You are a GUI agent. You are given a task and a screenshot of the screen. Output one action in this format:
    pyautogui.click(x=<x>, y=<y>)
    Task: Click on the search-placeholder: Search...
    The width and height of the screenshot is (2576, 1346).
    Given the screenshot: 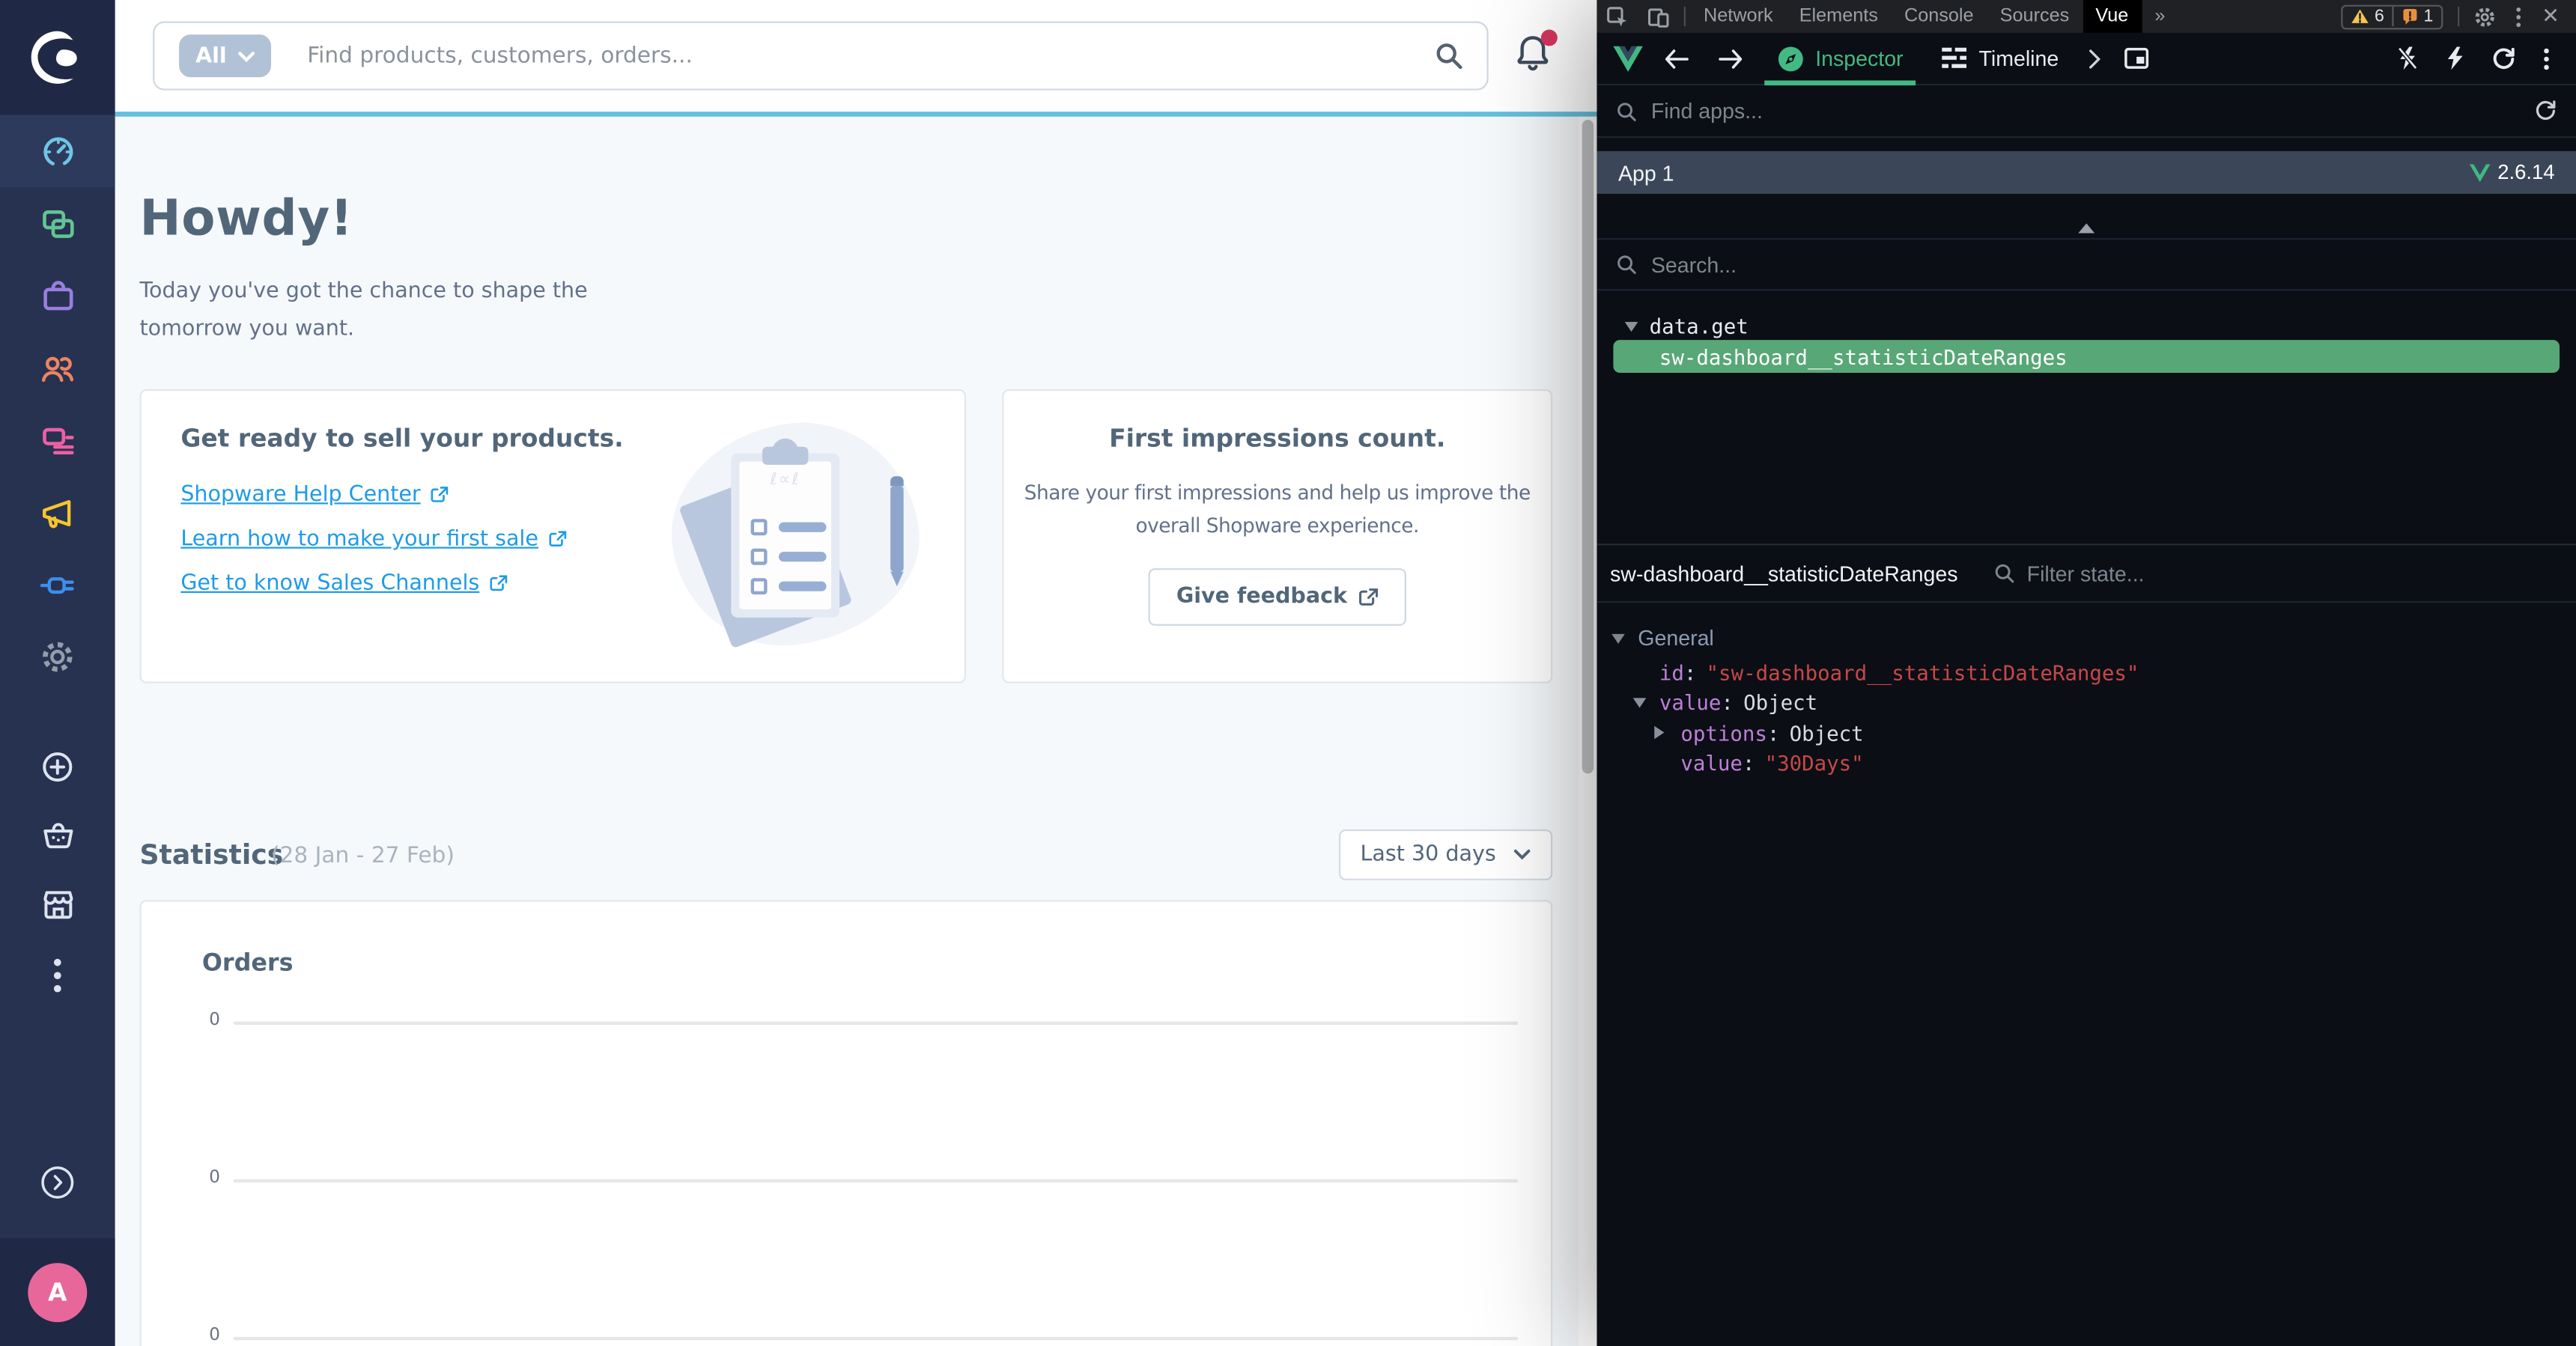 What is the action you would take?
    pyautogui.click(x=1693, y=264)
    